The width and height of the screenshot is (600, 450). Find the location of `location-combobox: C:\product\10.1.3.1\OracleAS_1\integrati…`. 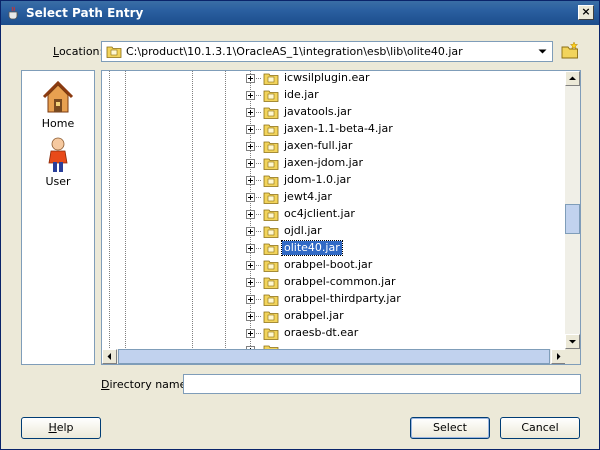

location-combobox: C:\product\10.1.3.1\OracleAS_1\integrati… is located at coordinates (327, 51).